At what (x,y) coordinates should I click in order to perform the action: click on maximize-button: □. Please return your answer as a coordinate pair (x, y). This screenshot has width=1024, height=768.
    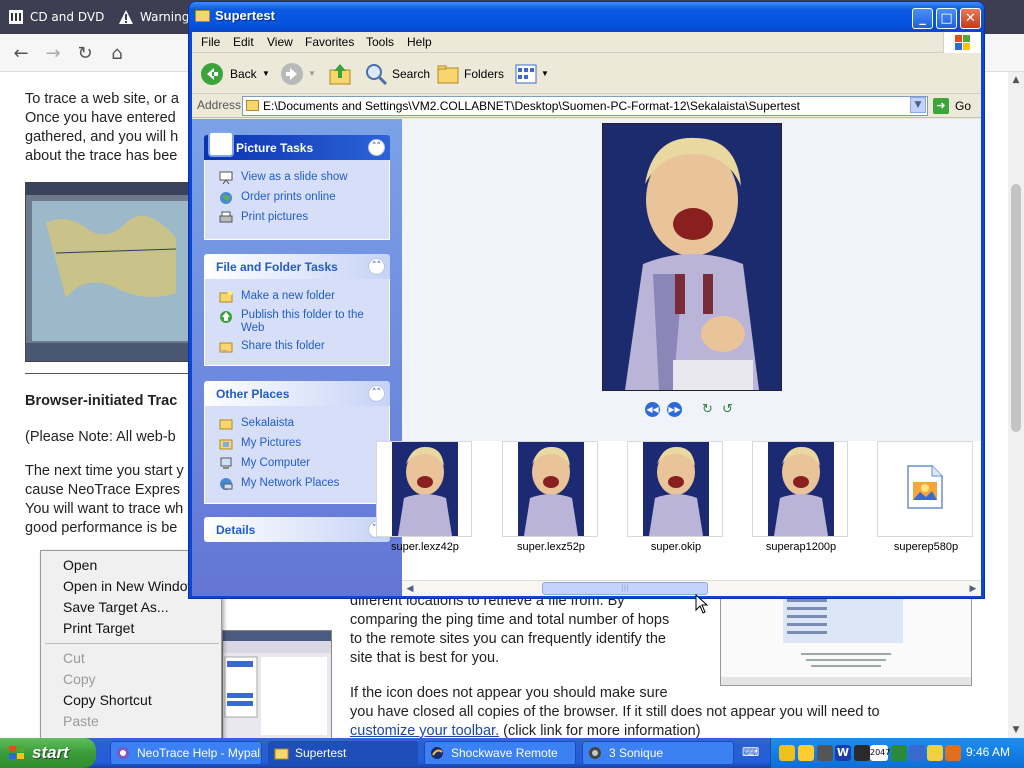
    Looking at the image, I should click on (946, 18).